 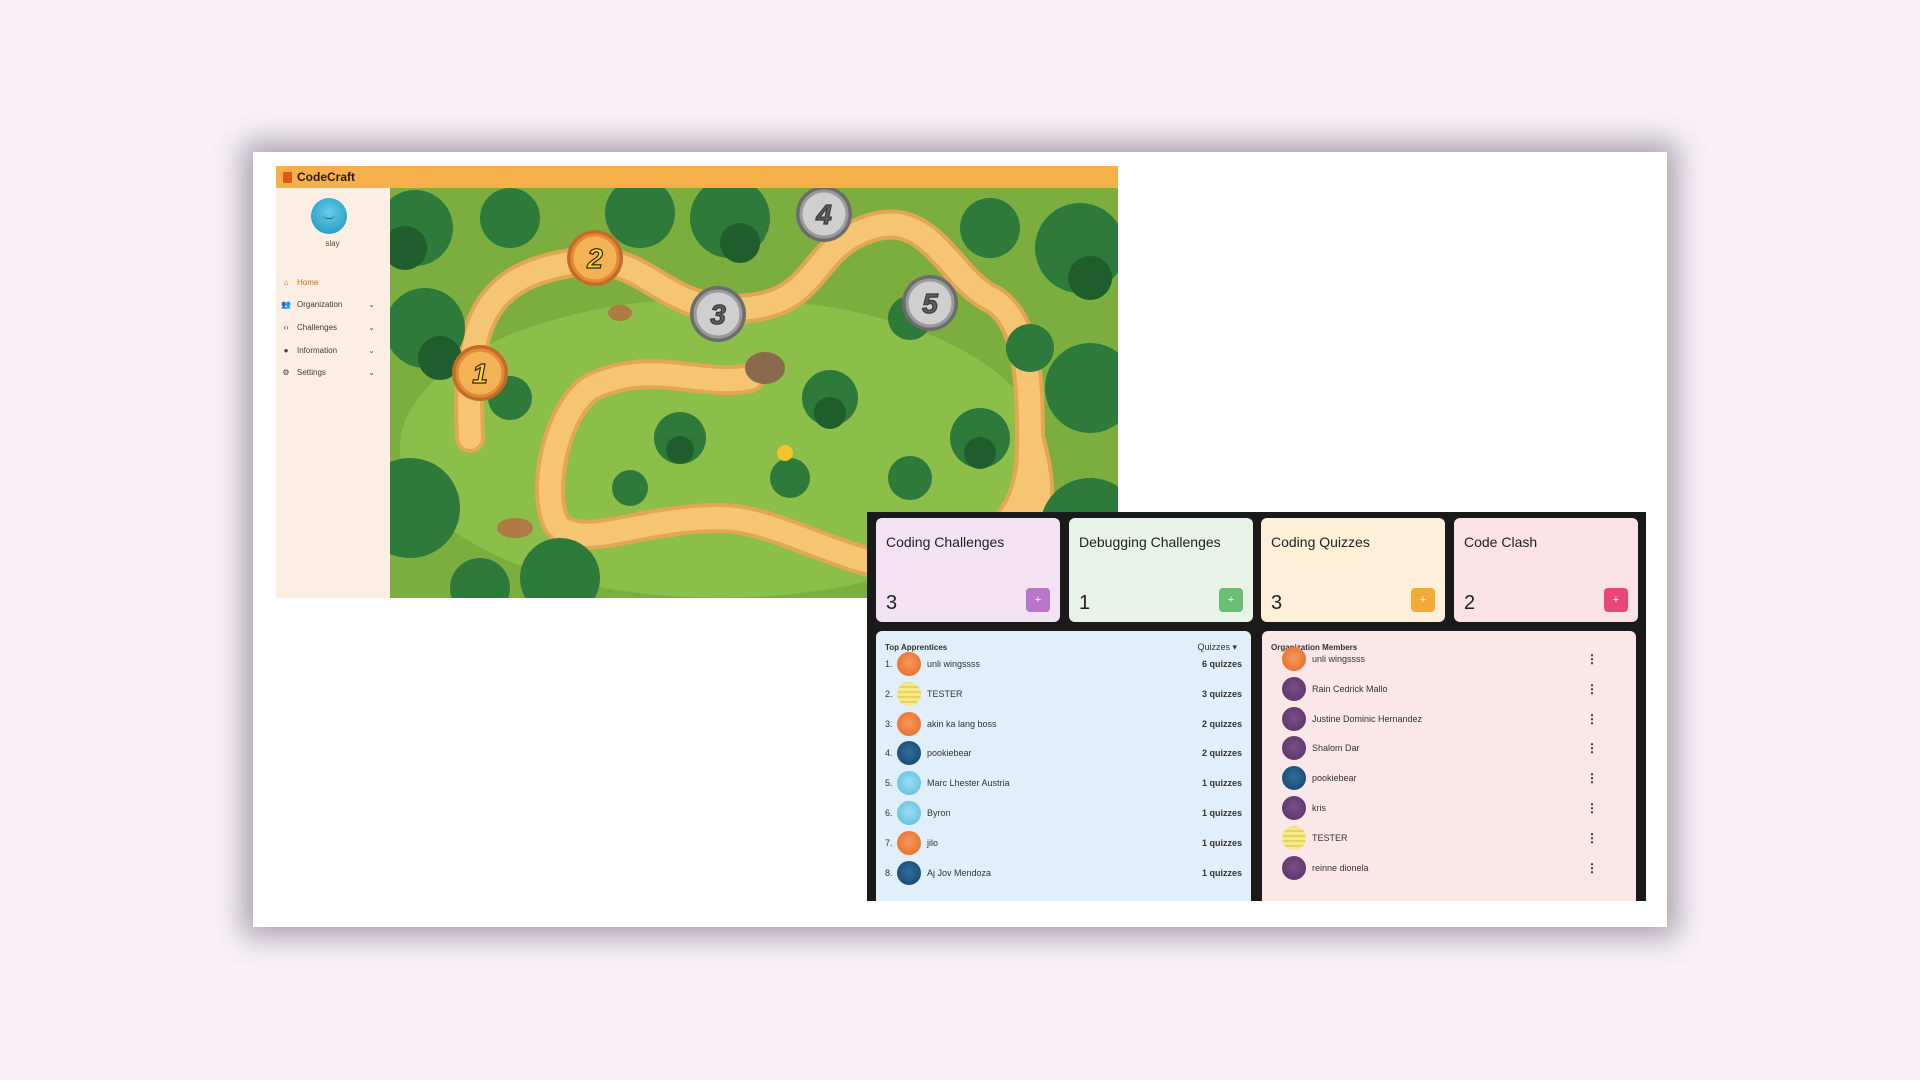 What do you see at coordinates (332, 372) in the screenshot?
I see `sidebar-item-settings: ⚙ Settings ⌄` at bounding box center [332, 372].